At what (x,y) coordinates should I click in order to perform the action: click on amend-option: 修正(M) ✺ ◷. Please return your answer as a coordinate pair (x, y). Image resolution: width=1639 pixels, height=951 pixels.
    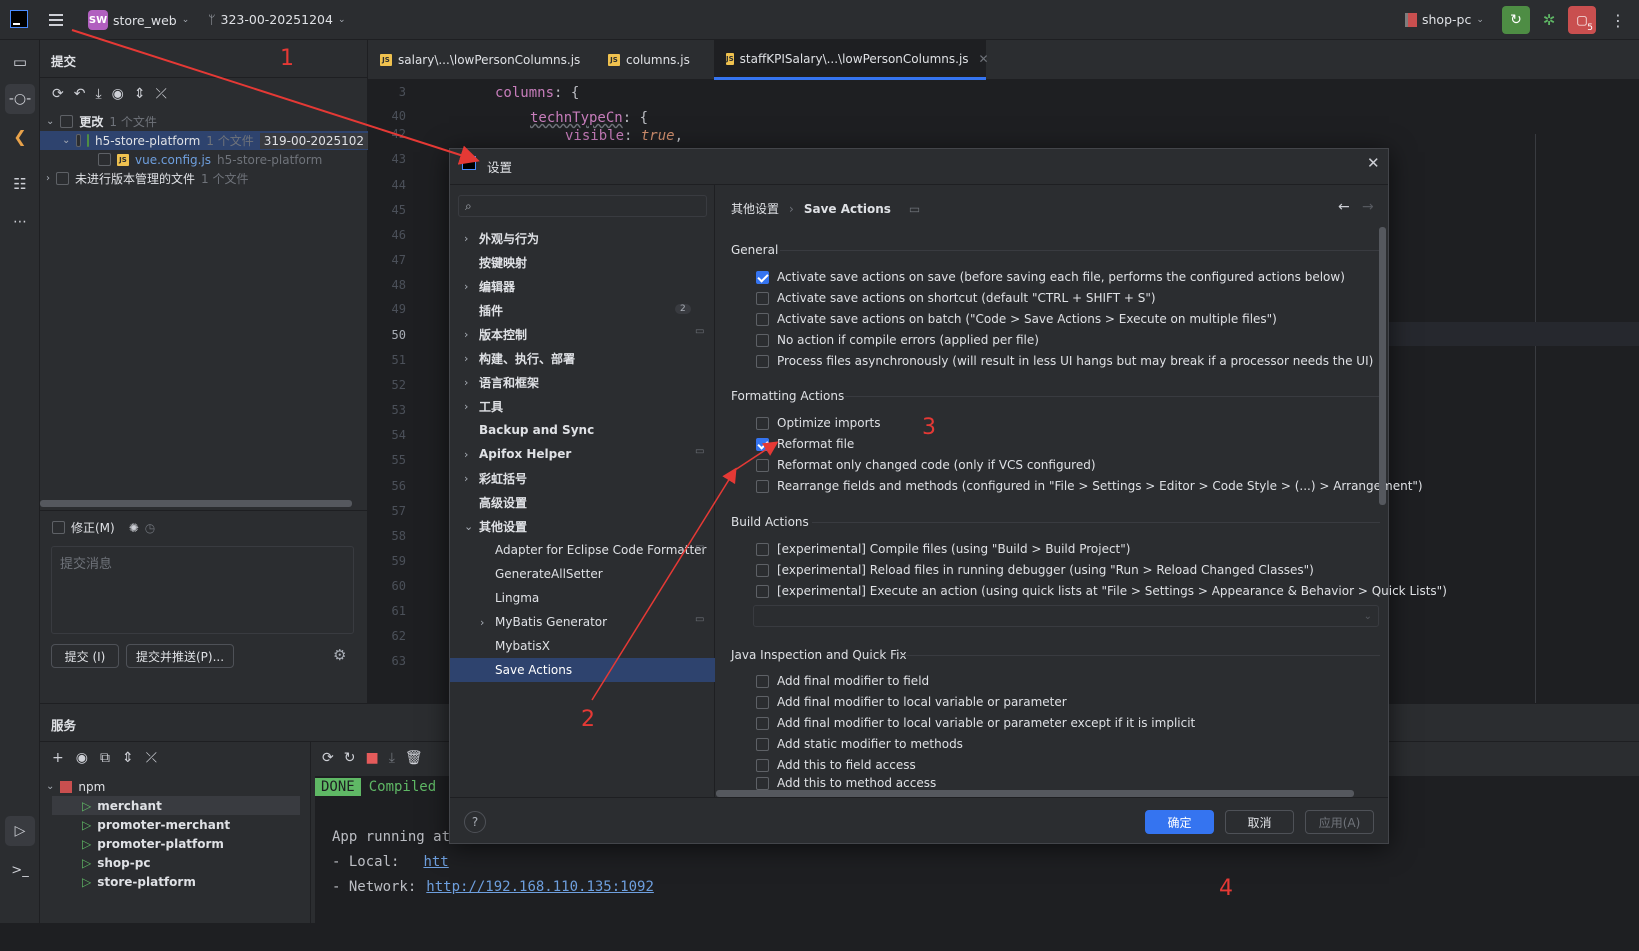
    Looking at the image, I should click on (103, 527).